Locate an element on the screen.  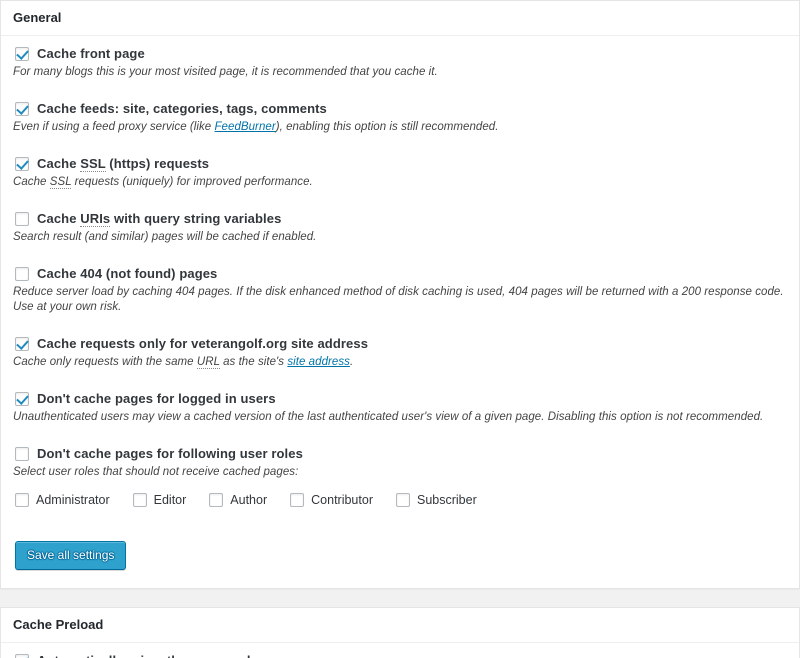
save-all-settings-button: Save all settings is located at coordinates (71, 556).